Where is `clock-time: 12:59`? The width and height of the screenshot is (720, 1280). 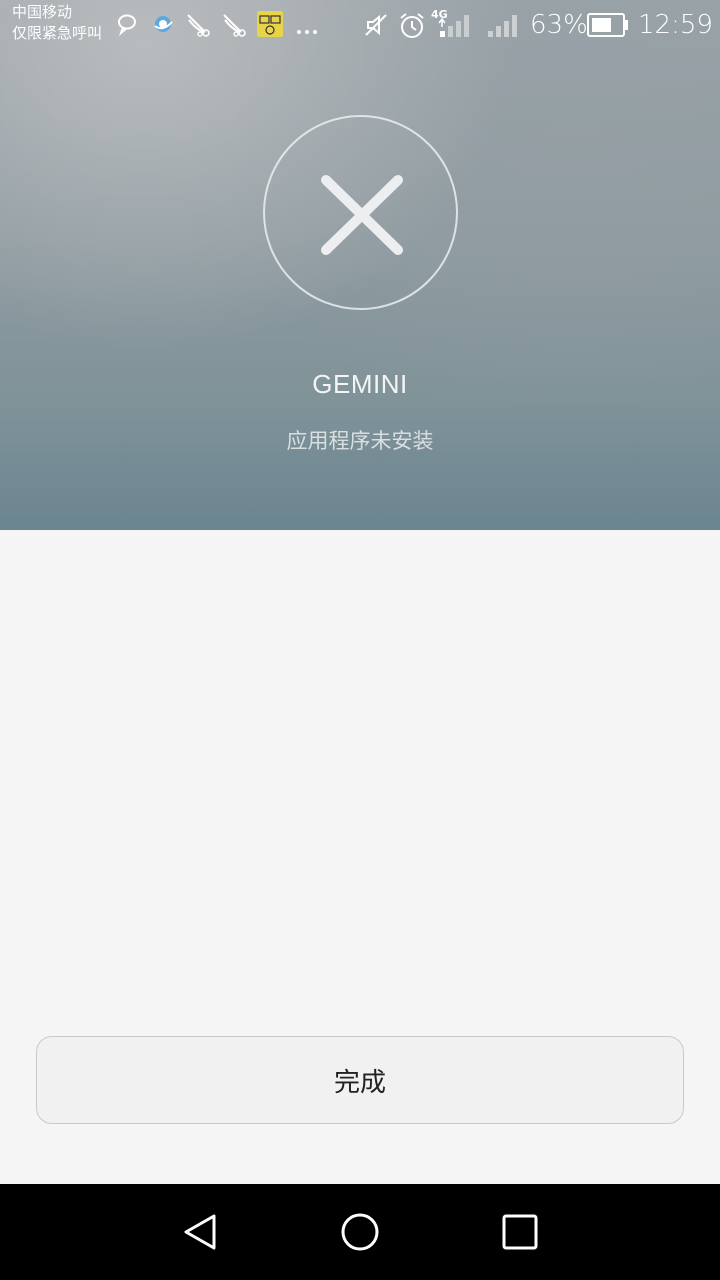
clock-time: 12:59 is located at coordinates (675, 25).